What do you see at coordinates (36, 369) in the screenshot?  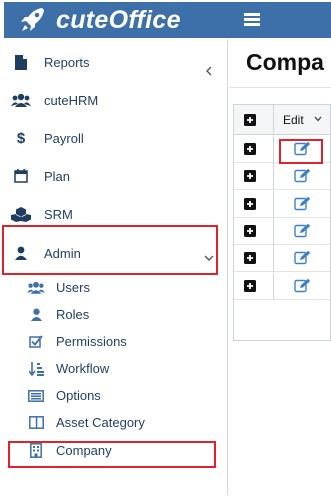 I see `sort-list-icon` at bounding box center [36, 369].